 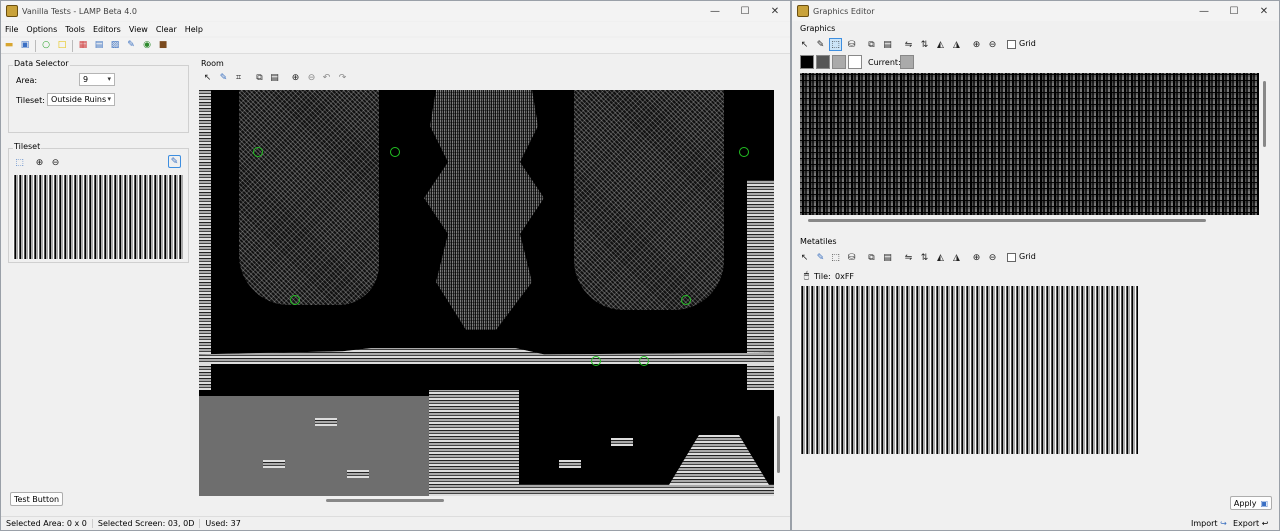 What do you see at coordinates (342, 77) in the screenshot?
I see `redo-icon: ↷` at bounding box center [342, 77].